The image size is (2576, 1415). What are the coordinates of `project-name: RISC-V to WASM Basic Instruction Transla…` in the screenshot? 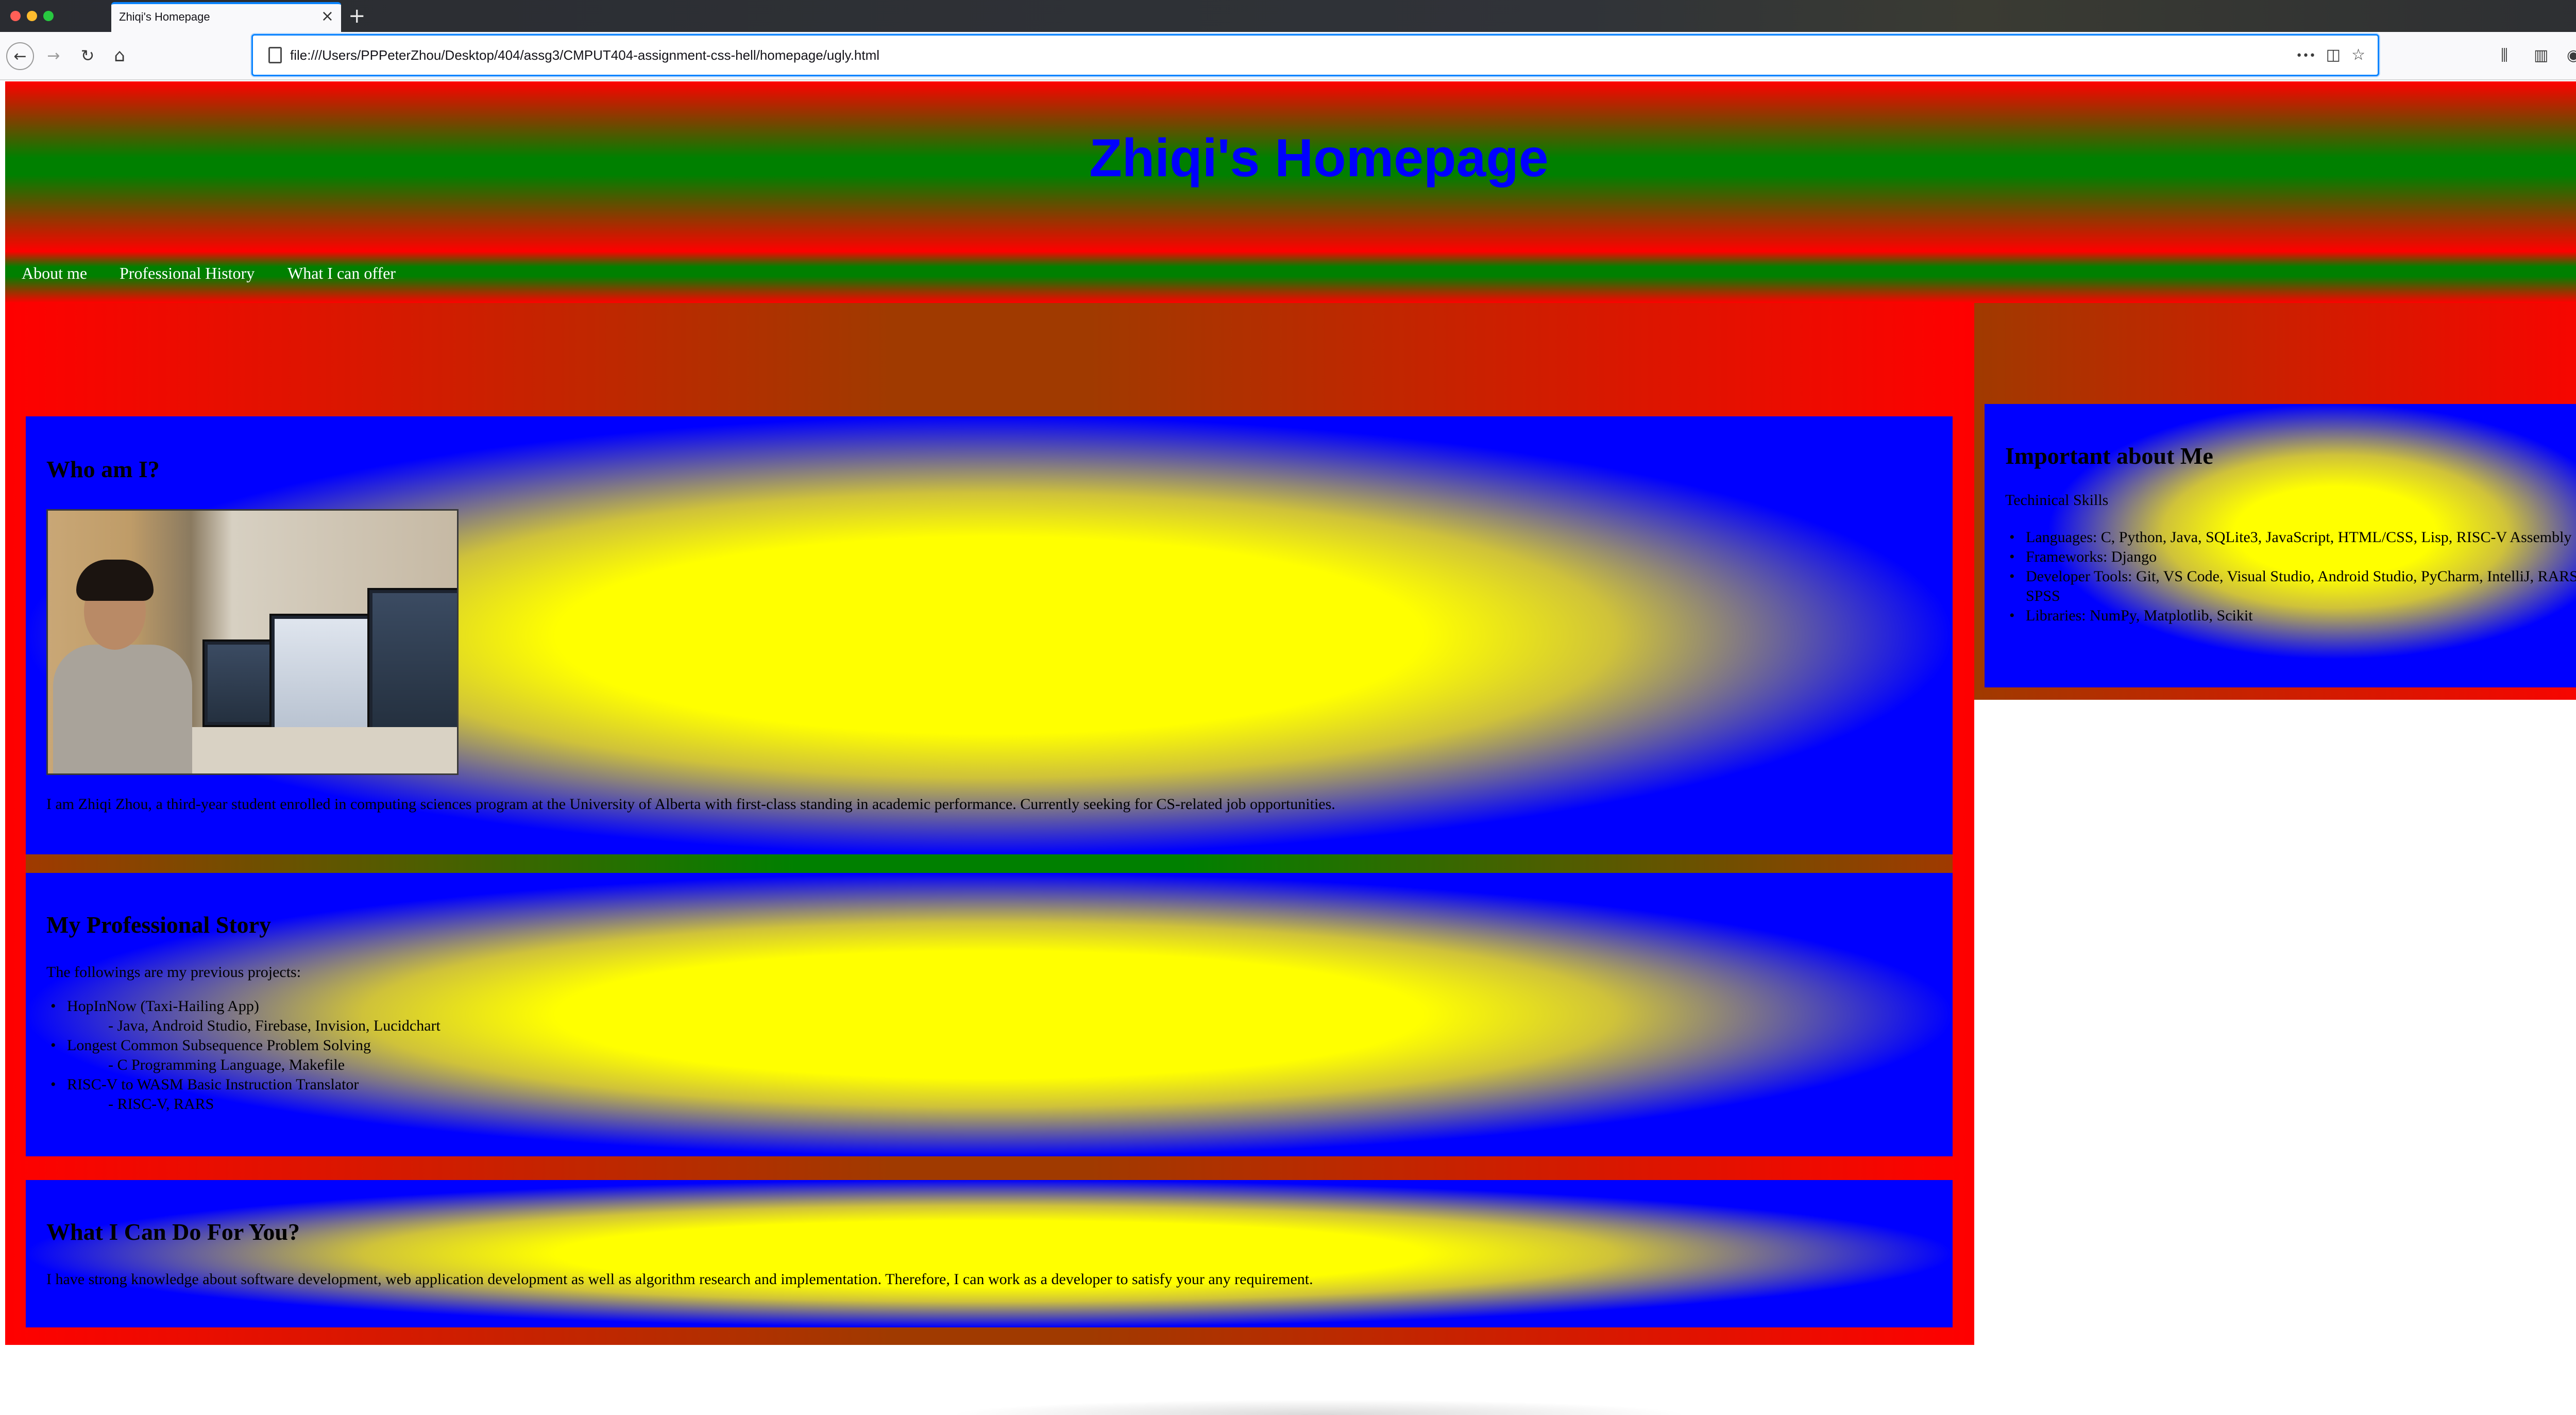 It's located at (213, 1084).